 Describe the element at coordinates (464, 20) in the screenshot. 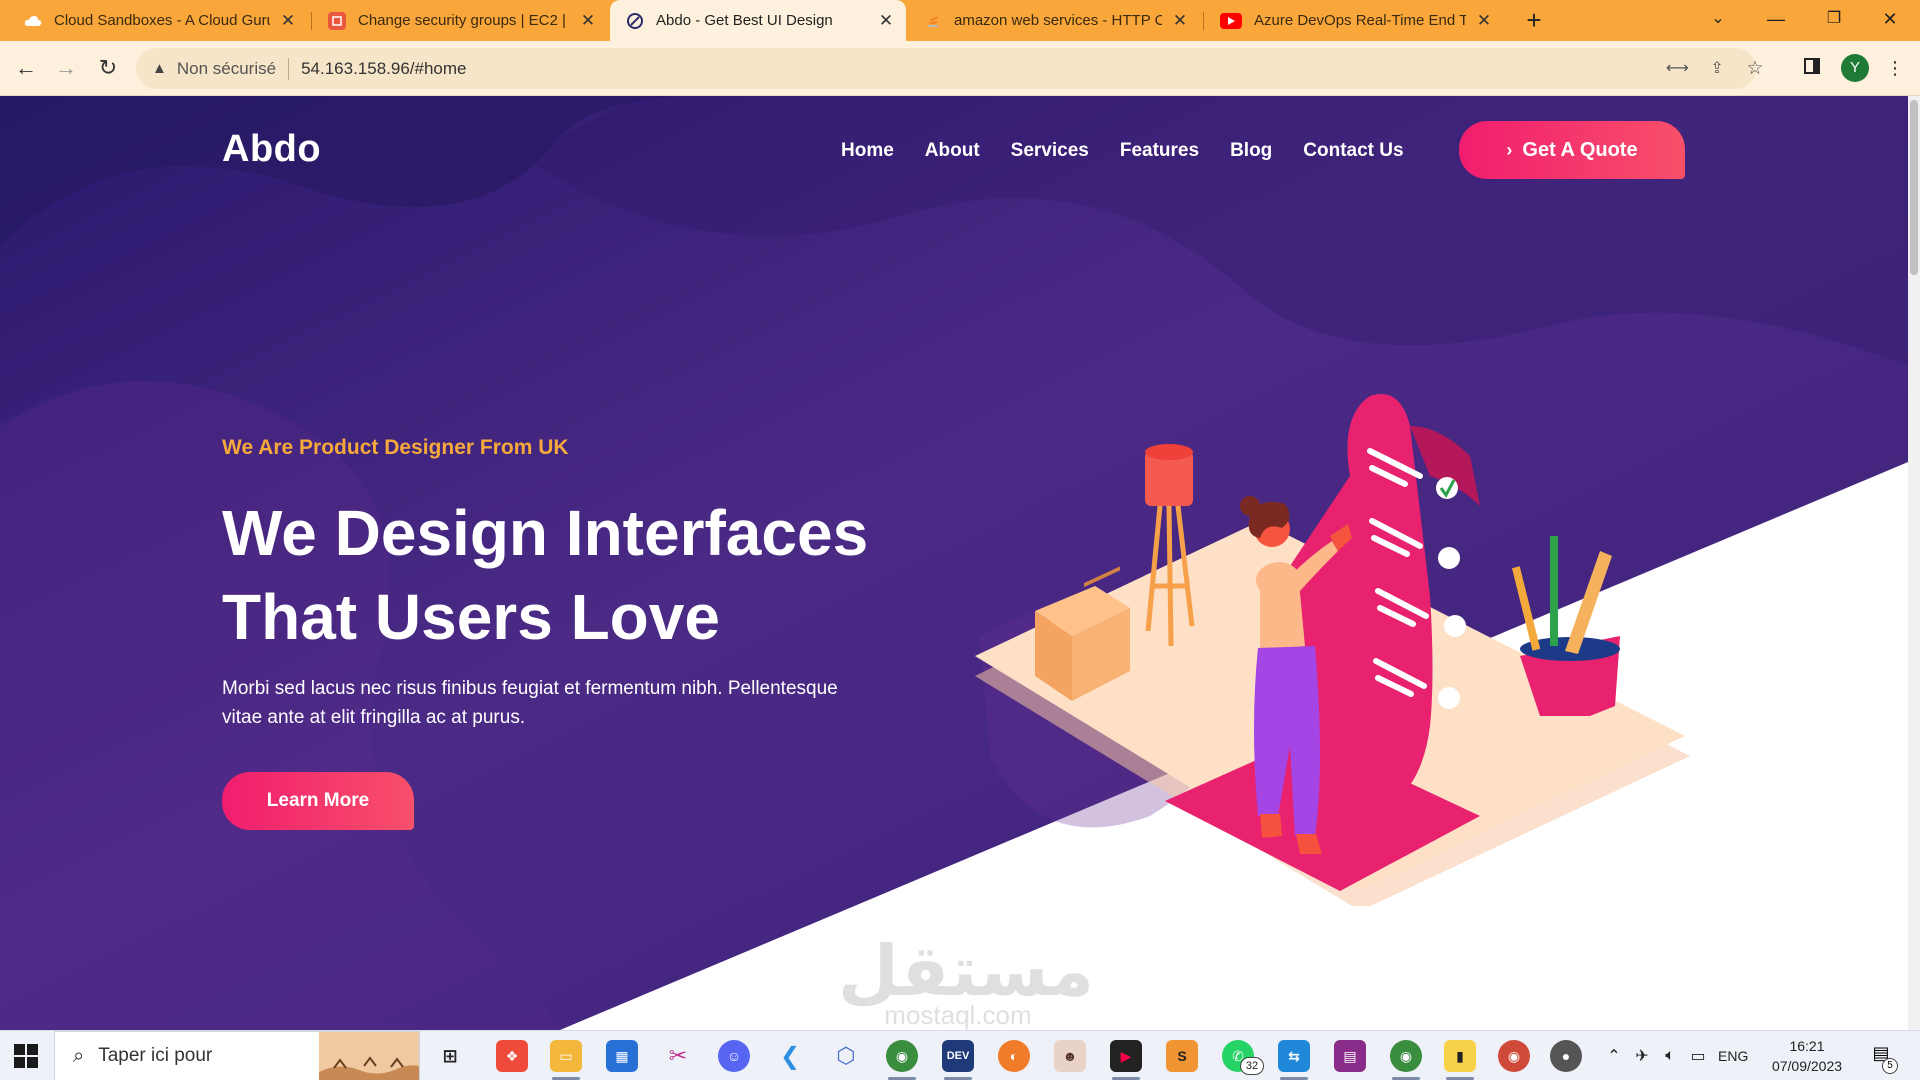

I see `tab-title: Change security groups | EC2 | us` at that location.